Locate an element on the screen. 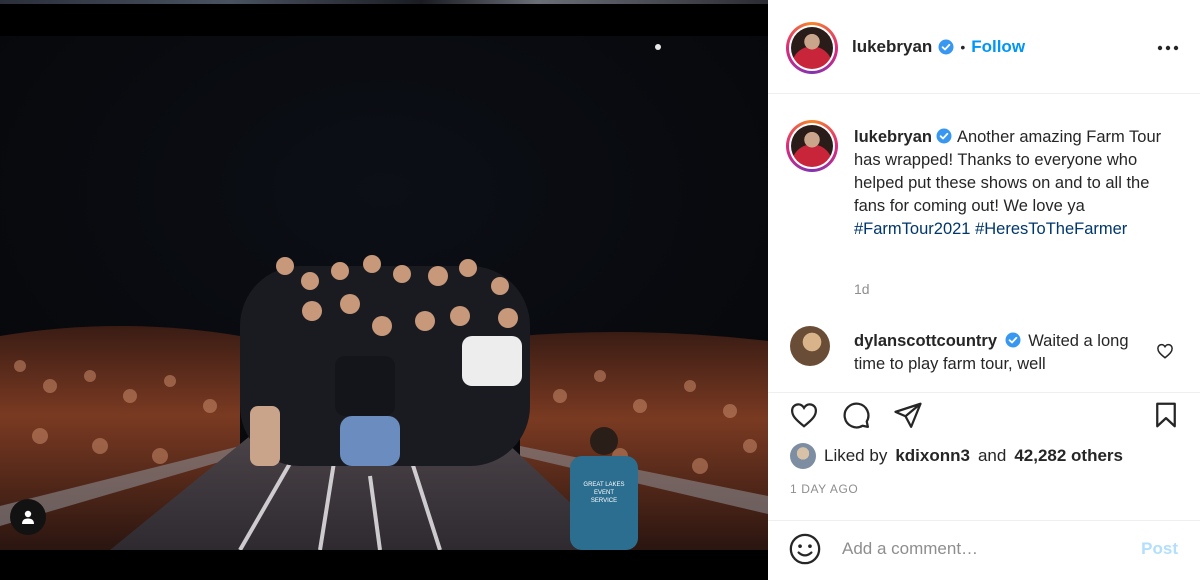  likes-prefix: Liked by is located at coordinates (856, 455).